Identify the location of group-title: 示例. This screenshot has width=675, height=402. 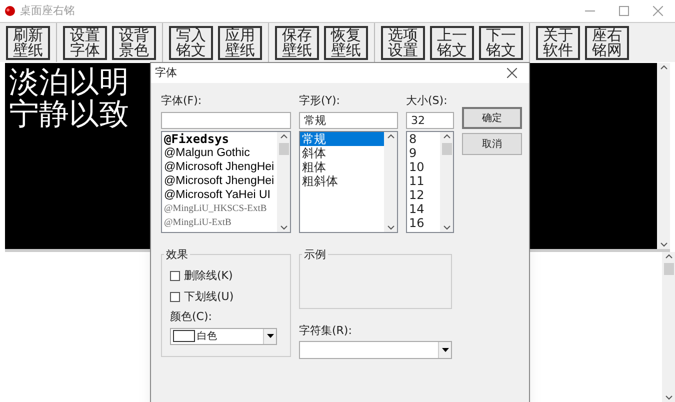
(315, 254).